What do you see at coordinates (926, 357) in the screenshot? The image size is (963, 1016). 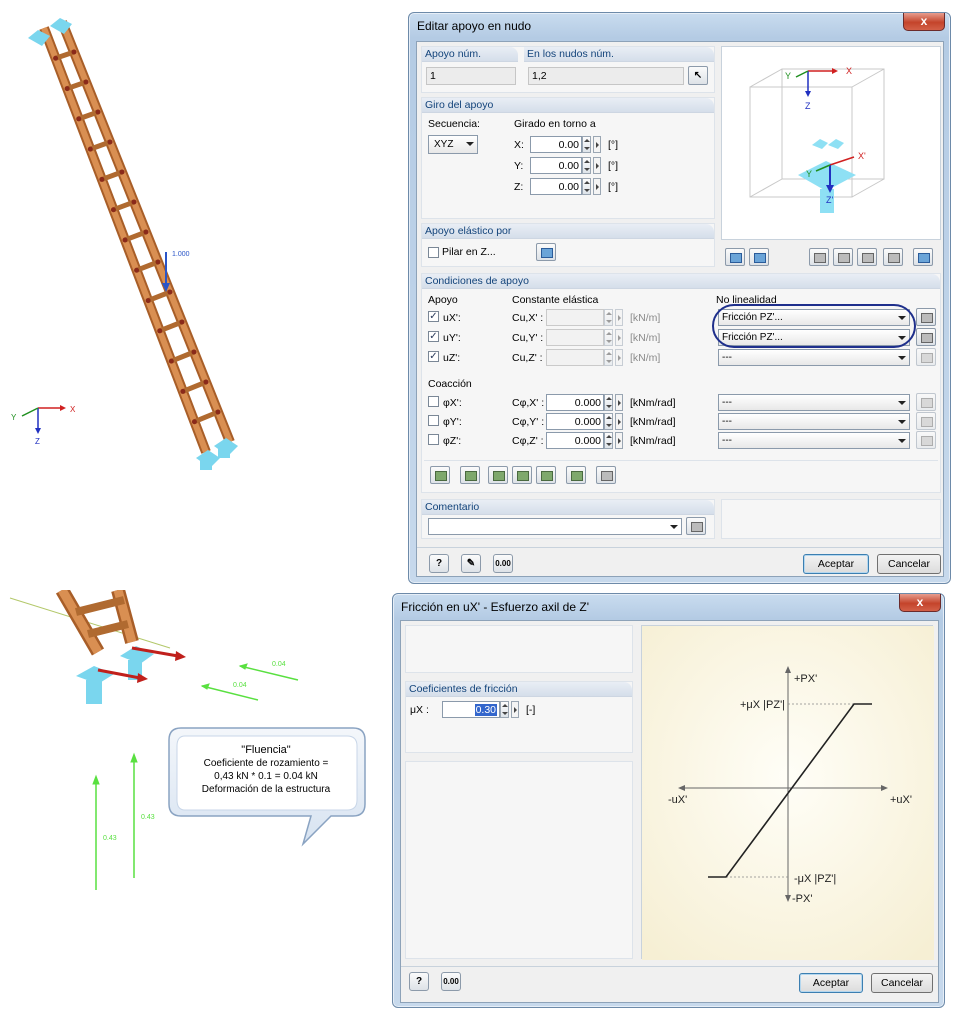 I see `uz-nonlinear-edit-button` at bounding box center [926, 357].